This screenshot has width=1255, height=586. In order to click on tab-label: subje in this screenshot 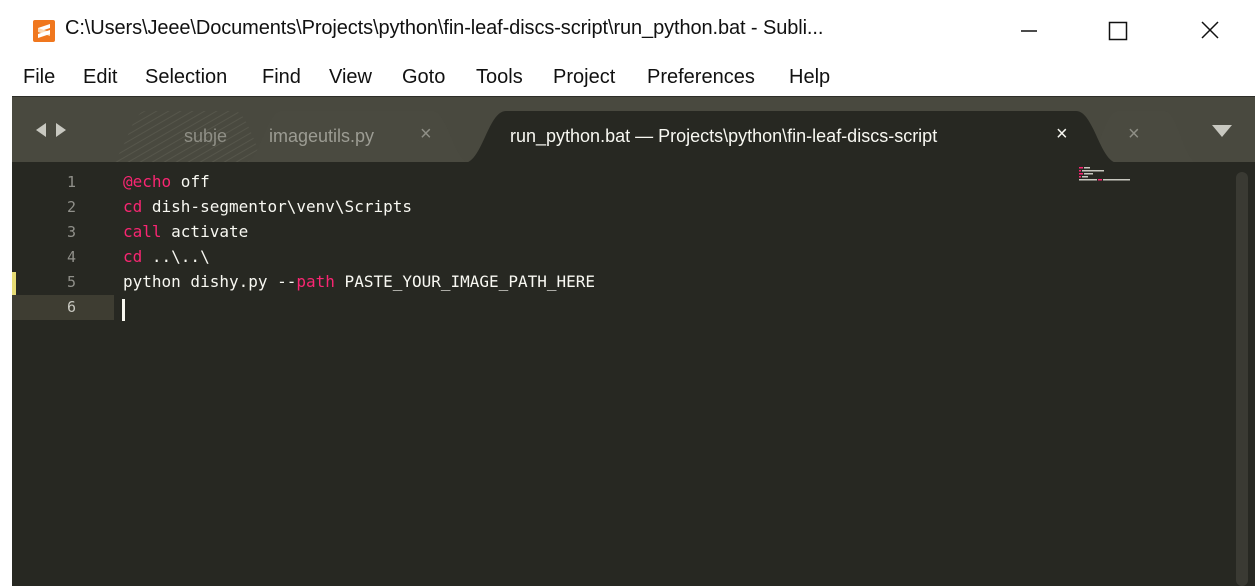, I will do `click(206, 136)`.